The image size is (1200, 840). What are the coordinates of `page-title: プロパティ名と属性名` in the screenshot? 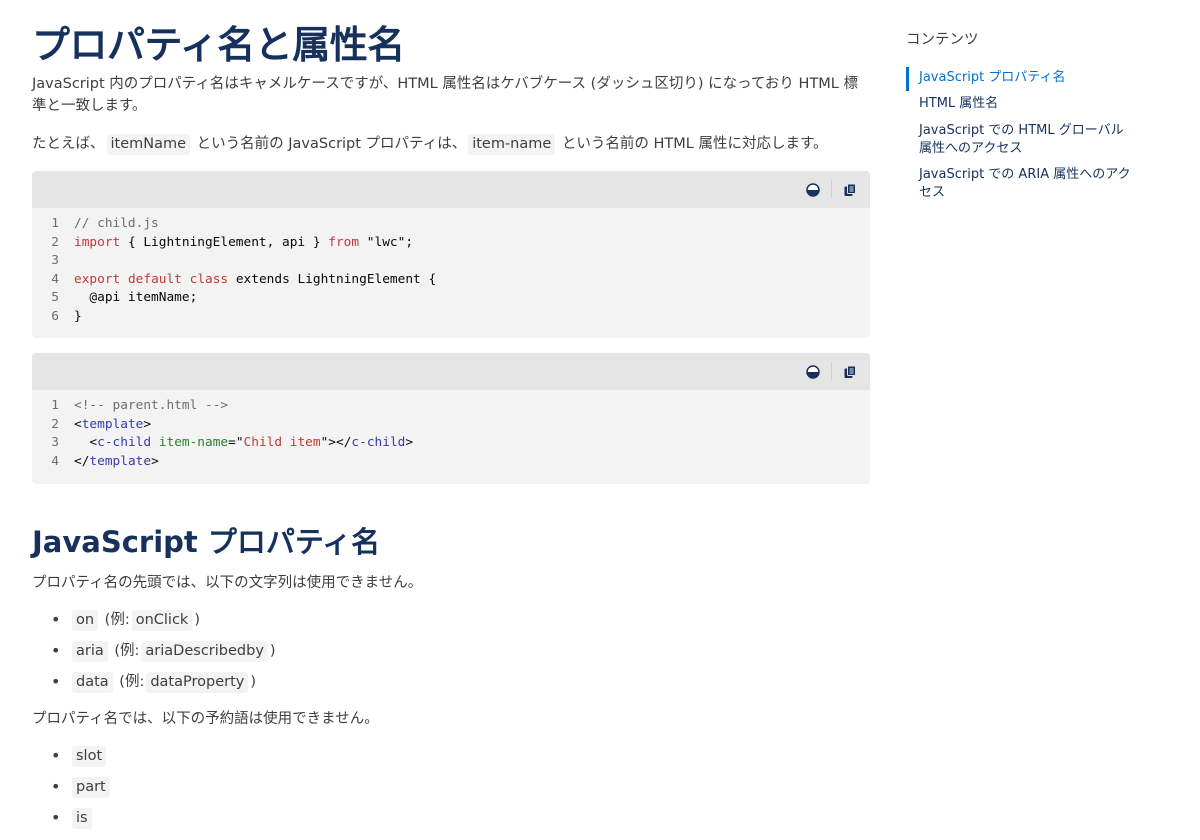 It's located at (218, 45).